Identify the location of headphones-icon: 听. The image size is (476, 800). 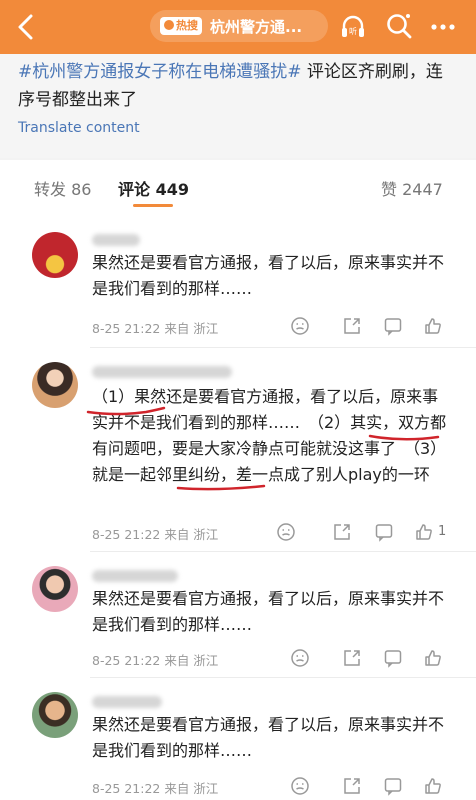
(353, 27).